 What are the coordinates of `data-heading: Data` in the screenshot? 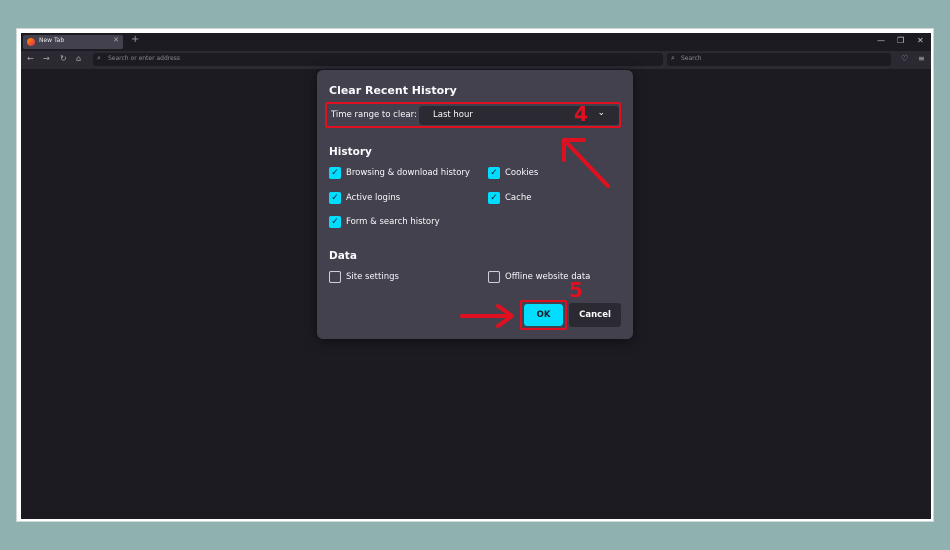 It's located at (343, 256).